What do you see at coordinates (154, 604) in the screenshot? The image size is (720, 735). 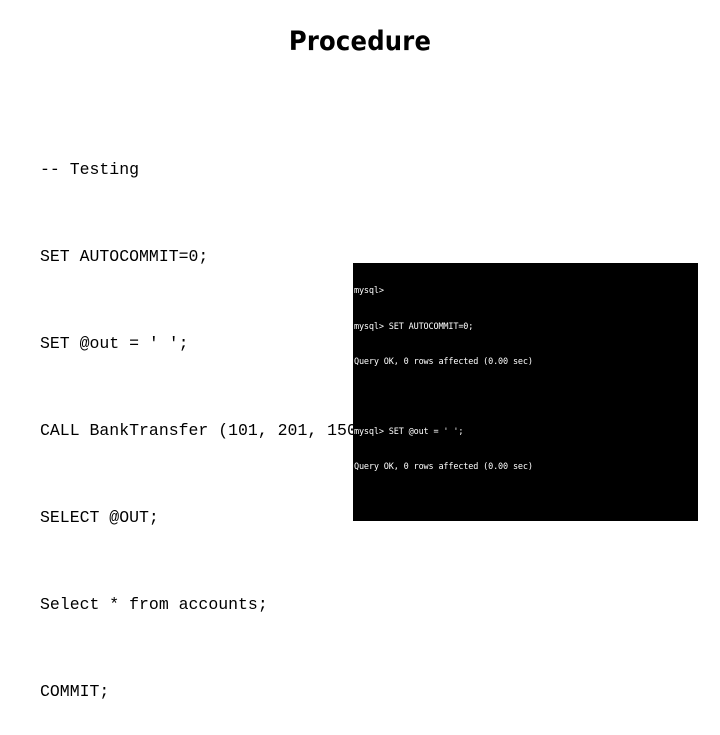 I see `code-line: Select * from accounts;` at bounding box center [154, 604].